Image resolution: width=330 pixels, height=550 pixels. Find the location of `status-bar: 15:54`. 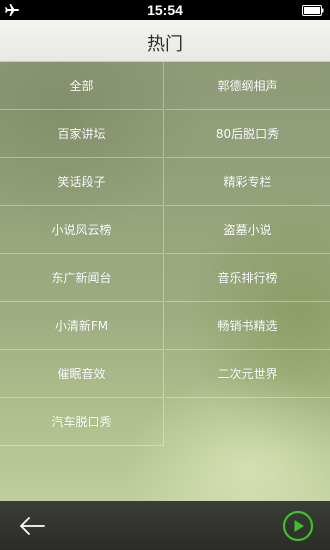

status-bar: 15:54 is located at coordinates (165, 10).